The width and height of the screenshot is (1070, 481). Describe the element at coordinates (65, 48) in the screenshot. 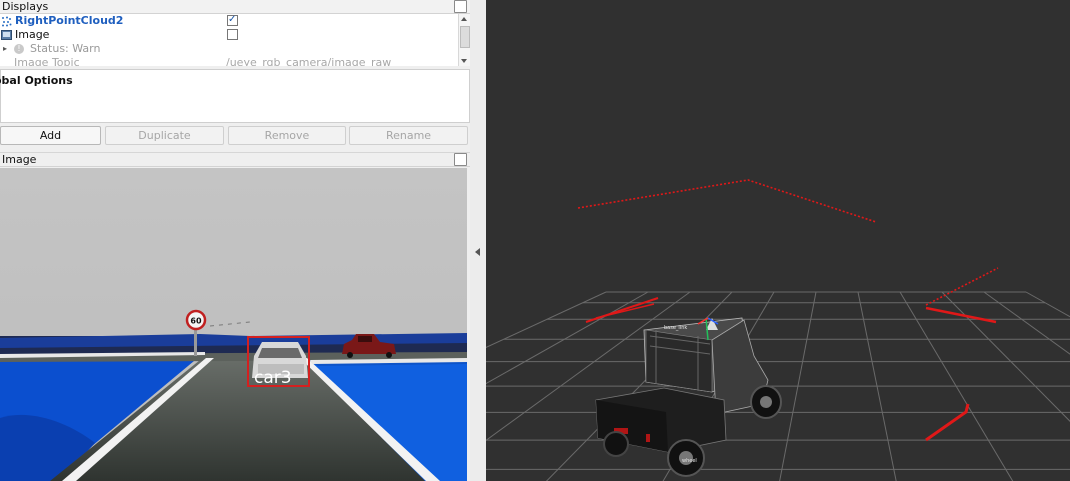

I see `status-label: Status: Warn` at that location.